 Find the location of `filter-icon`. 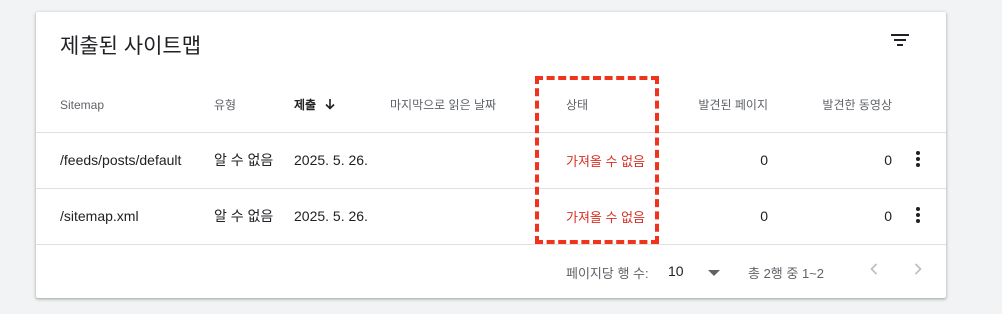

filter-icon is located at coordinates (900, 42).